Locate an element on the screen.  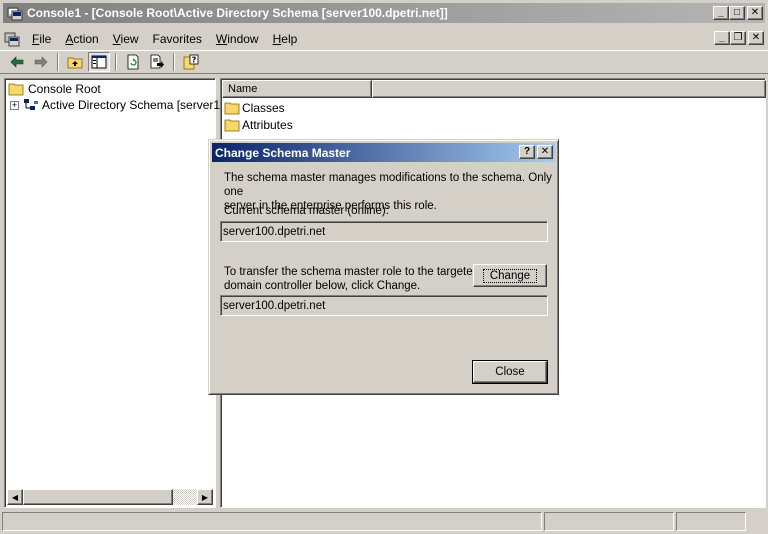
list-item-label: Classes is located at coordinates (263, 107).